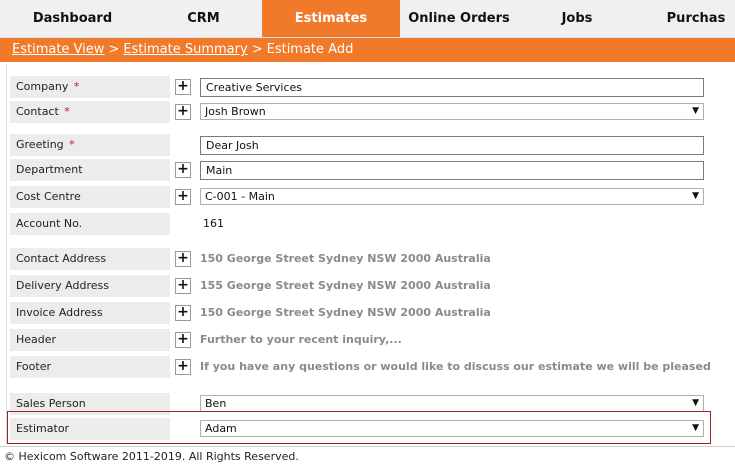 Image resolution: width=735 pixels, height=467 pixels. Describe the element at coordinates (183, 87) in the screenshot. I see `add-company-button: +` at that location.